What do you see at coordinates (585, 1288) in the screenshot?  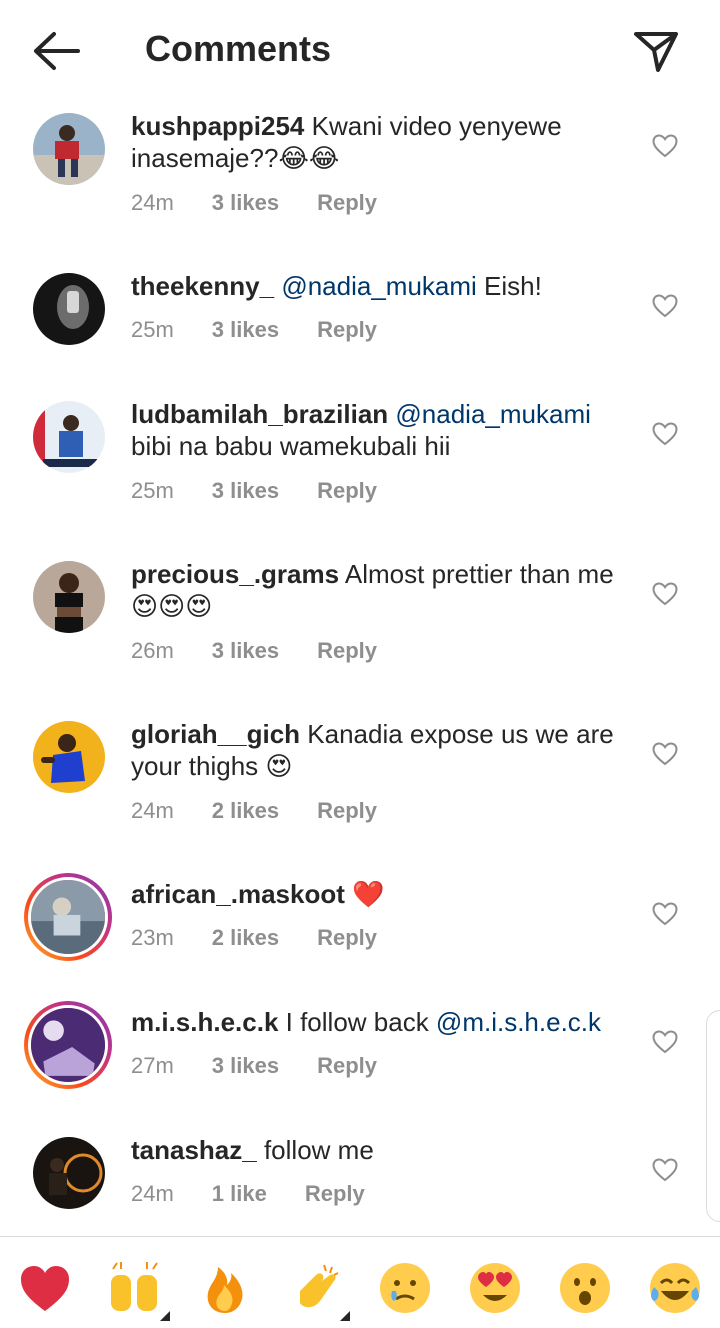 I see `surprised-emoji-icon` at bounding box center [585, 1288].